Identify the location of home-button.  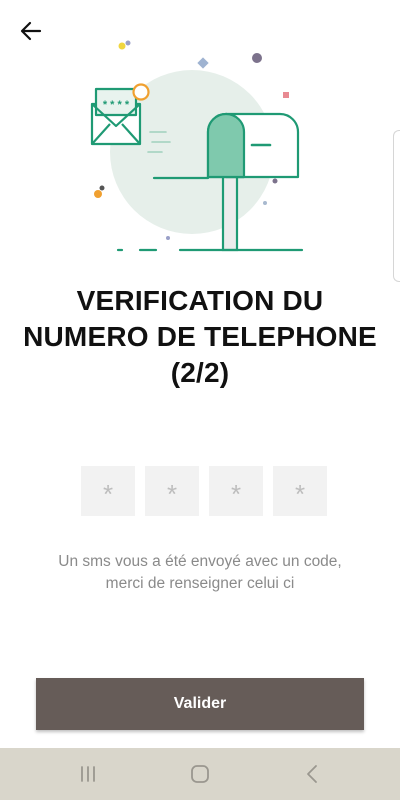
(200, 774).